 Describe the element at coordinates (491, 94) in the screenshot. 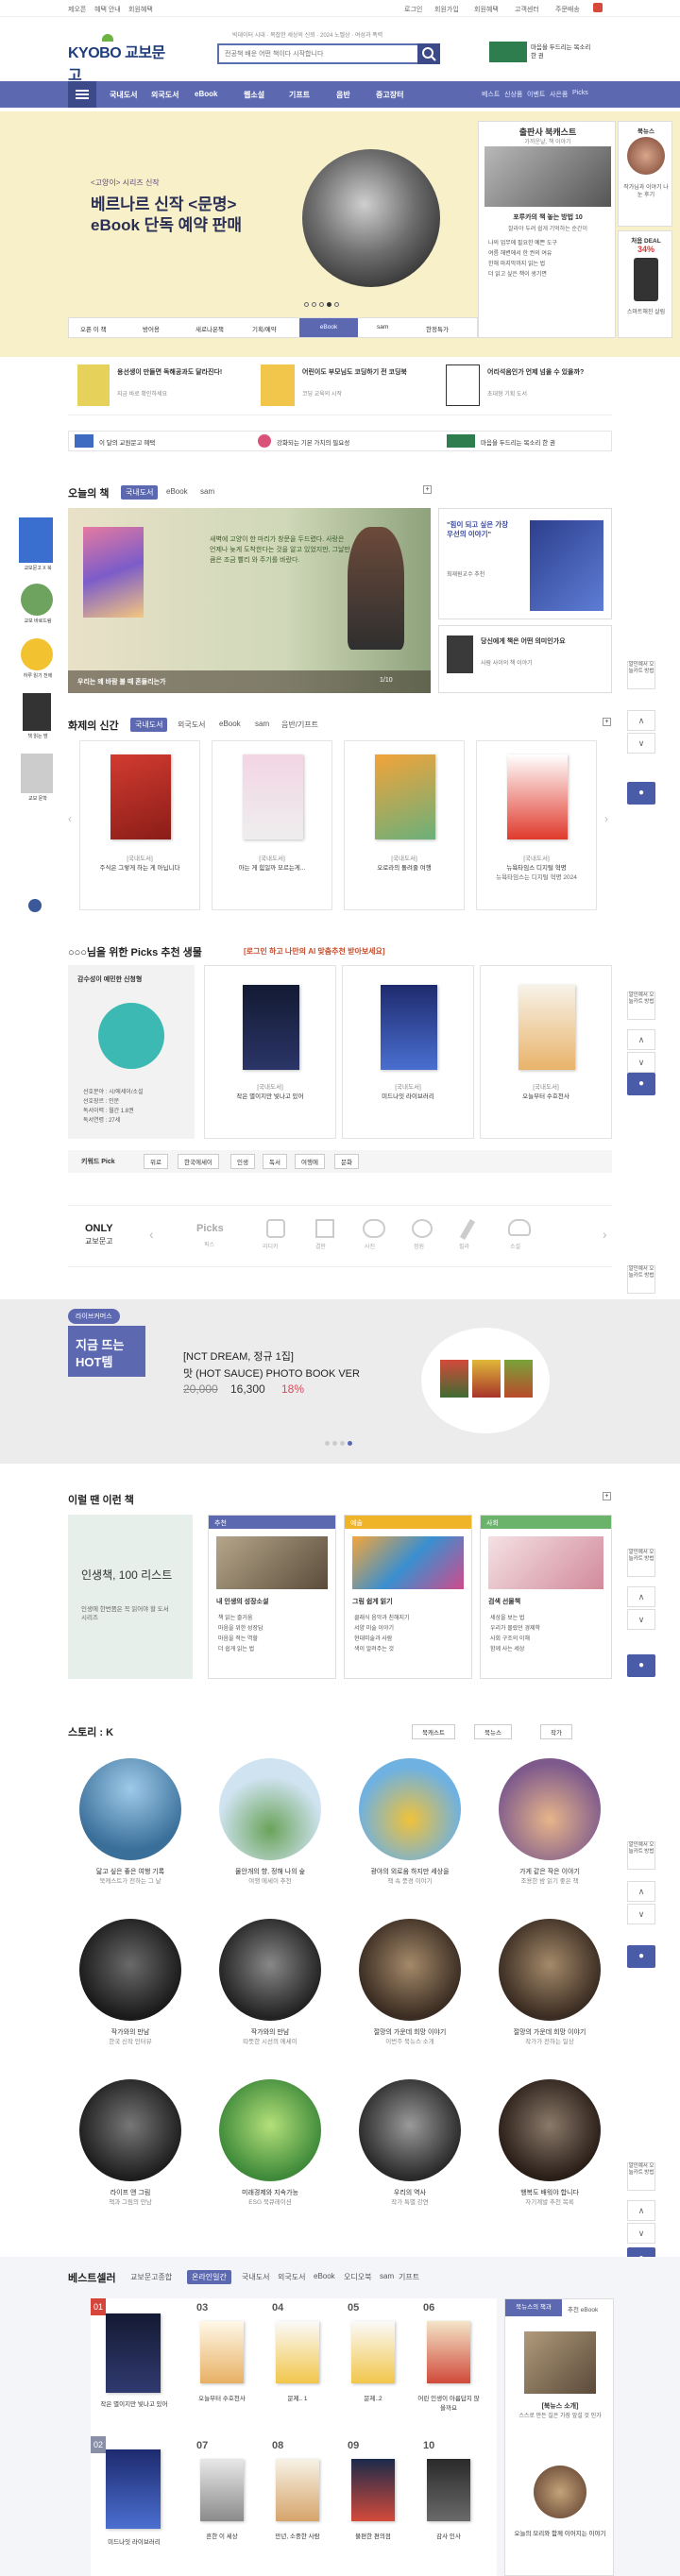

I see `nav-best: 베스트` at that location.